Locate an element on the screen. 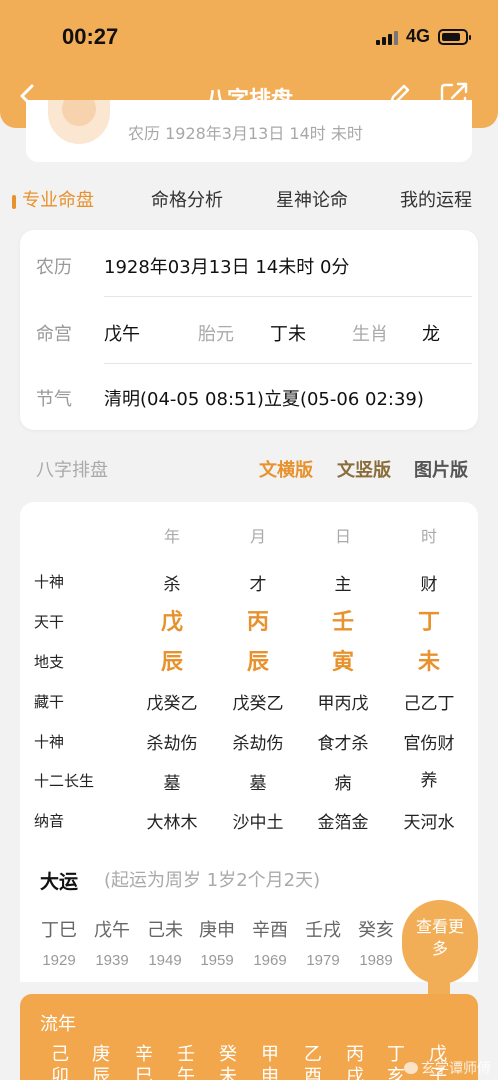  taiyuan-label: 胎元 is located at coordinates (216, 334).